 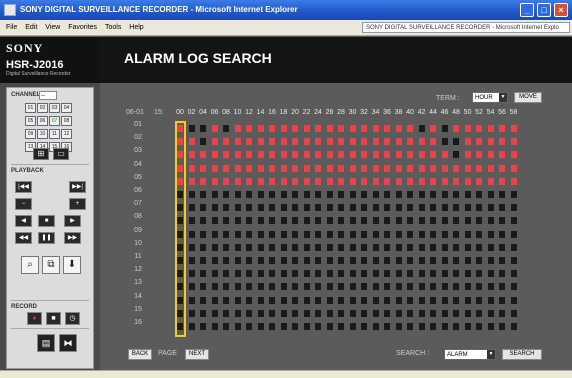 What do you see at coordinates (136, 27) in the screenshot?
I see `menu-help: Help` at bounding box center [136, 27].